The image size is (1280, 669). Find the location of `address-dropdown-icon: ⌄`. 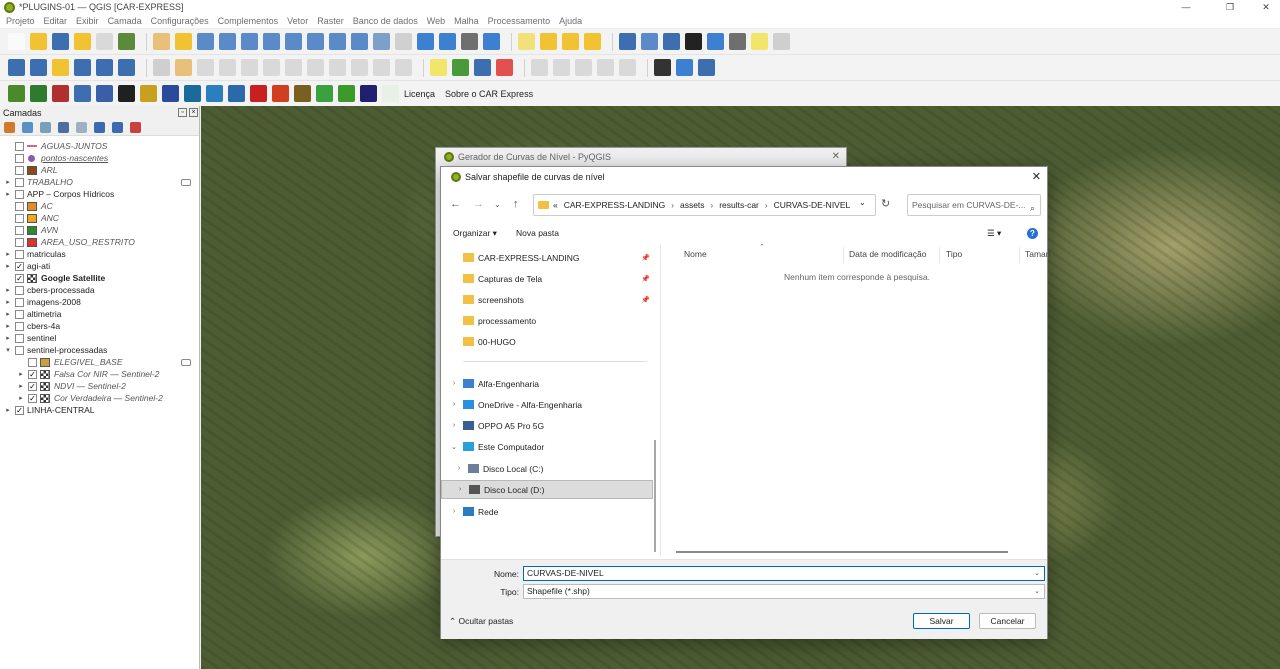

address-dropdown-icon: ⌄ is located at coordinates (862, 202).